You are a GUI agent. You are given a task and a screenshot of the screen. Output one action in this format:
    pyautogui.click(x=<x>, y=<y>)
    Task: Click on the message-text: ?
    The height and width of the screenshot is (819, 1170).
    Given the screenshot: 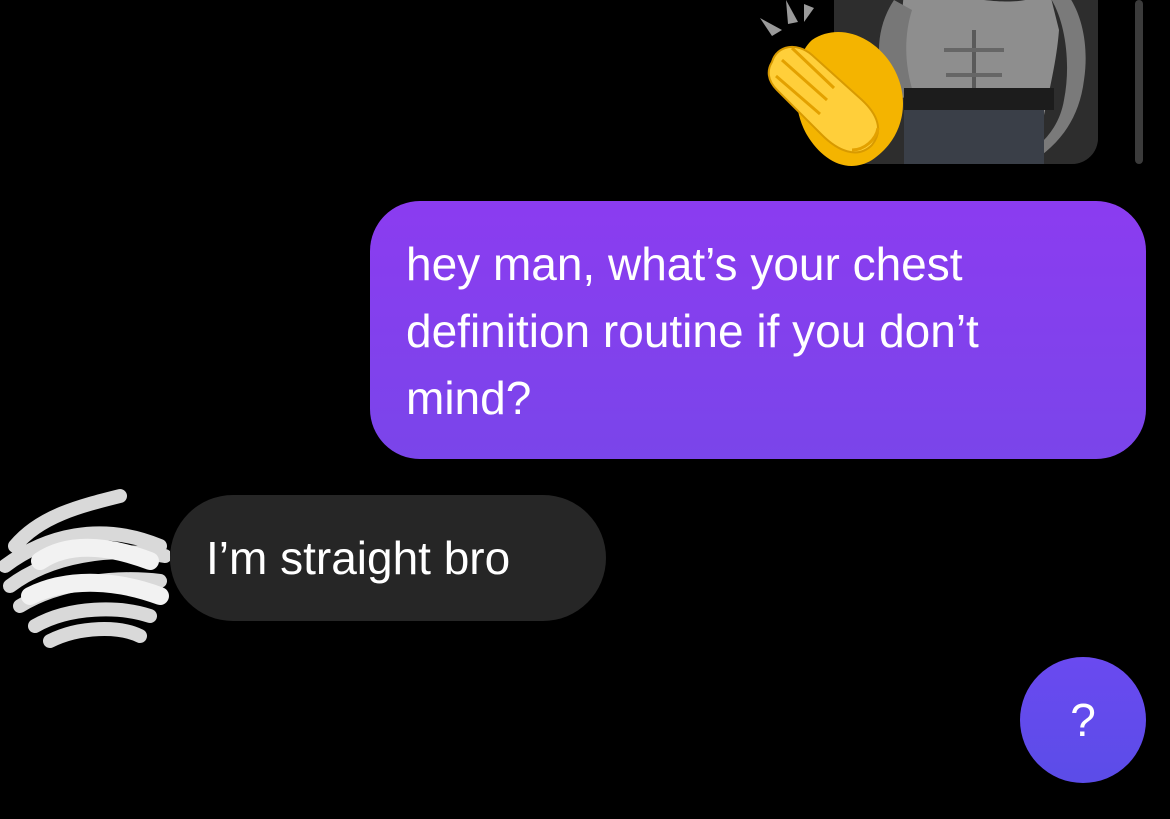 What is the action you would take?
    pyautogui.click(x=1083, y=720)
    